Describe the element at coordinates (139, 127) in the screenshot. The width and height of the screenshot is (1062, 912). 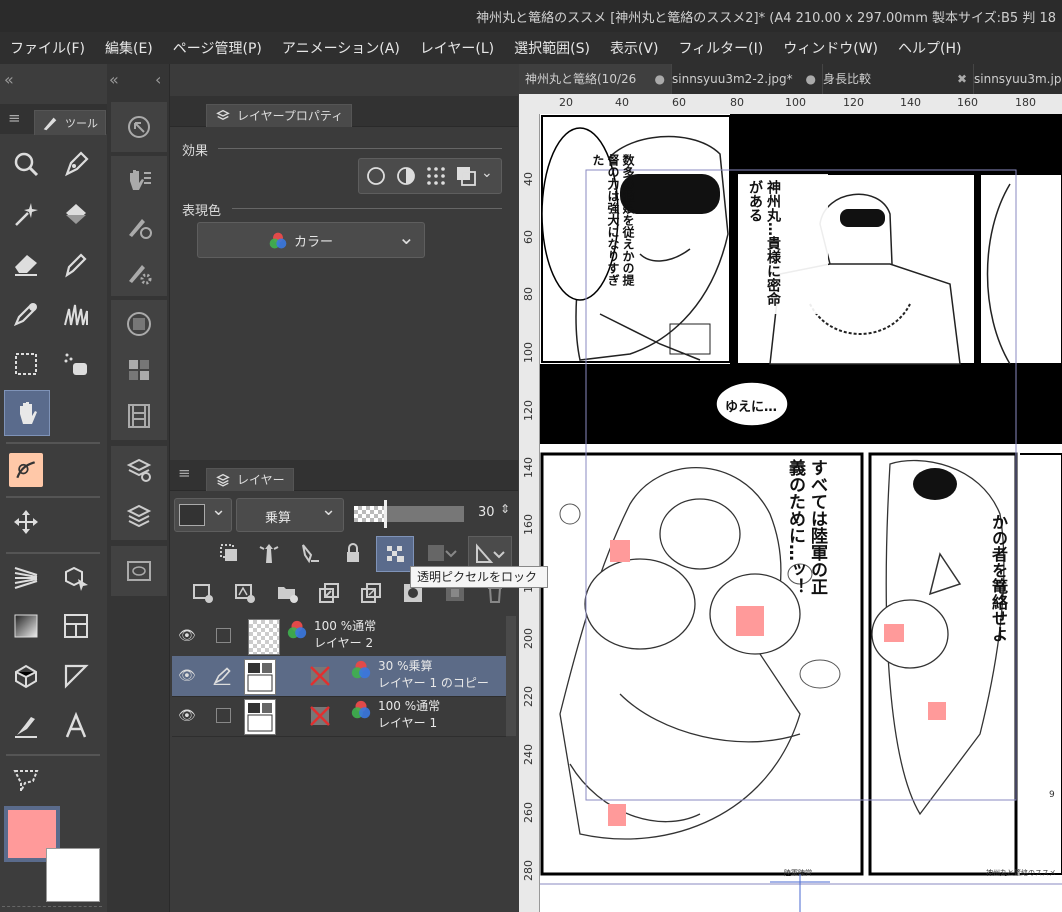
I see `navigator-button` at that location.